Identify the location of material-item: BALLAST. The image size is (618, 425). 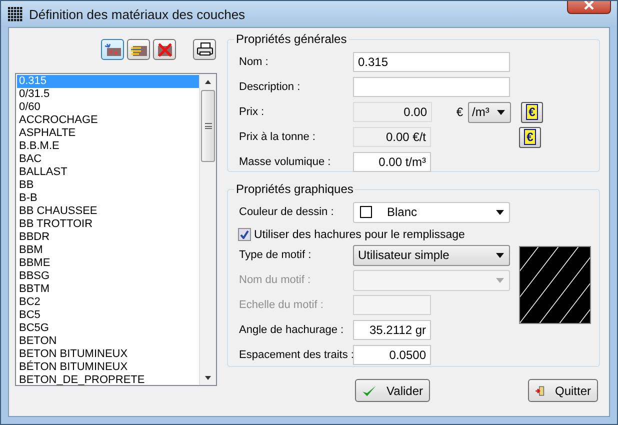
(108, 172).